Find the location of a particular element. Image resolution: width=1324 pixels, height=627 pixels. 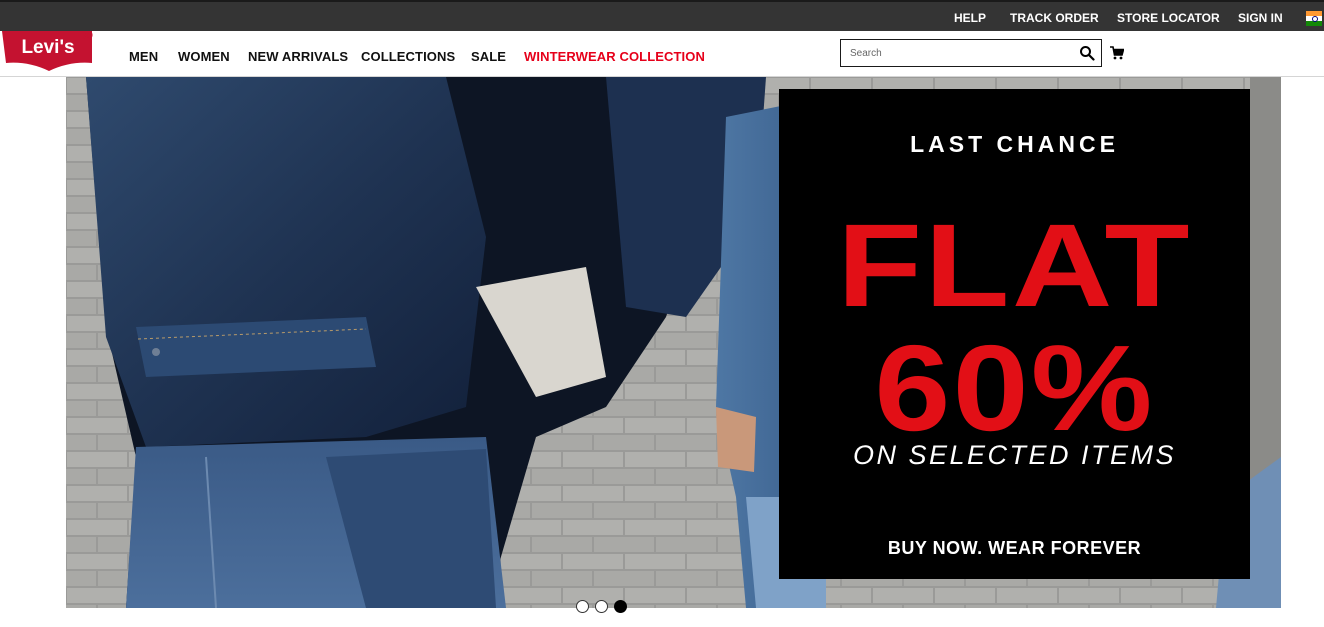

nav-men: MEN is located at coordinates (143, 56).